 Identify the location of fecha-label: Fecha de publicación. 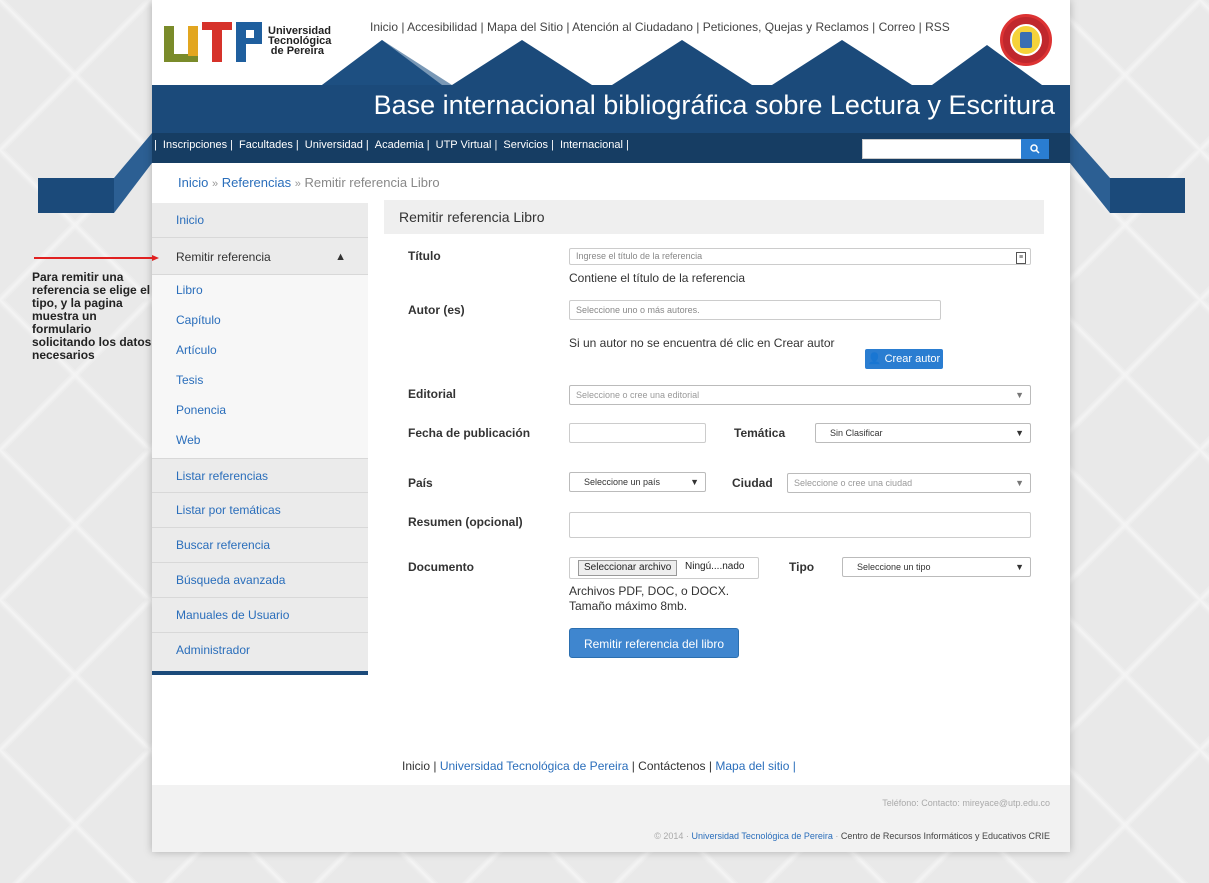
(469, 433).